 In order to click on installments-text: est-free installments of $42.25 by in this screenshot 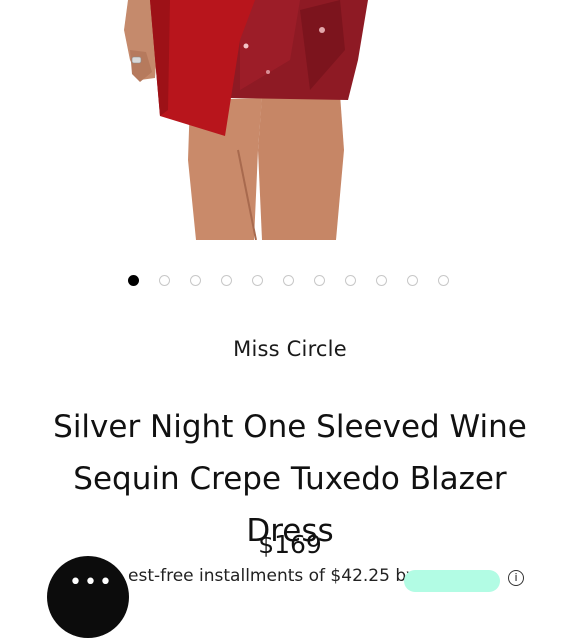, I will do `click(272, 576)`.